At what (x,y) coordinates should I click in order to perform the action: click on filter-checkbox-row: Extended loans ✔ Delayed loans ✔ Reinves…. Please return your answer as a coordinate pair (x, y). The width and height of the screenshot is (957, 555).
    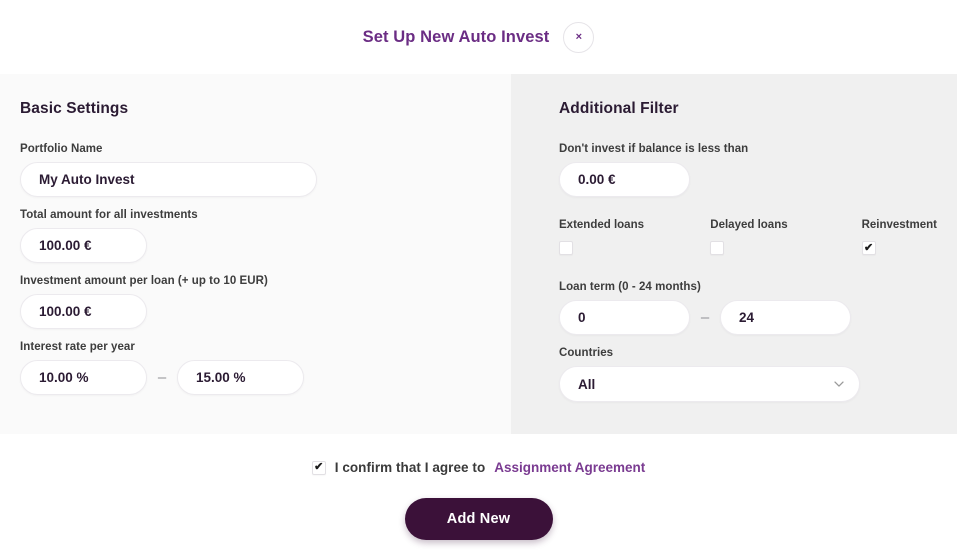
    Looking at the image, I should click on (748, 237).